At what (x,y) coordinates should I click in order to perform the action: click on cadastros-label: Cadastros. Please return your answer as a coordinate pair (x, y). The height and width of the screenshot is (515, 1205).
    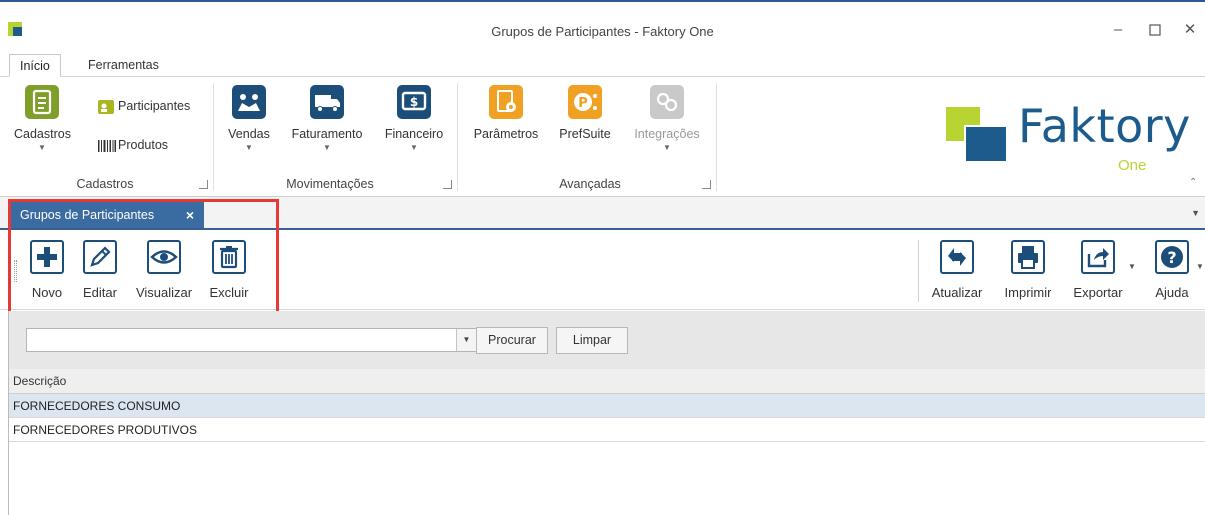
    Looking at the image, I should click on (42, 134).